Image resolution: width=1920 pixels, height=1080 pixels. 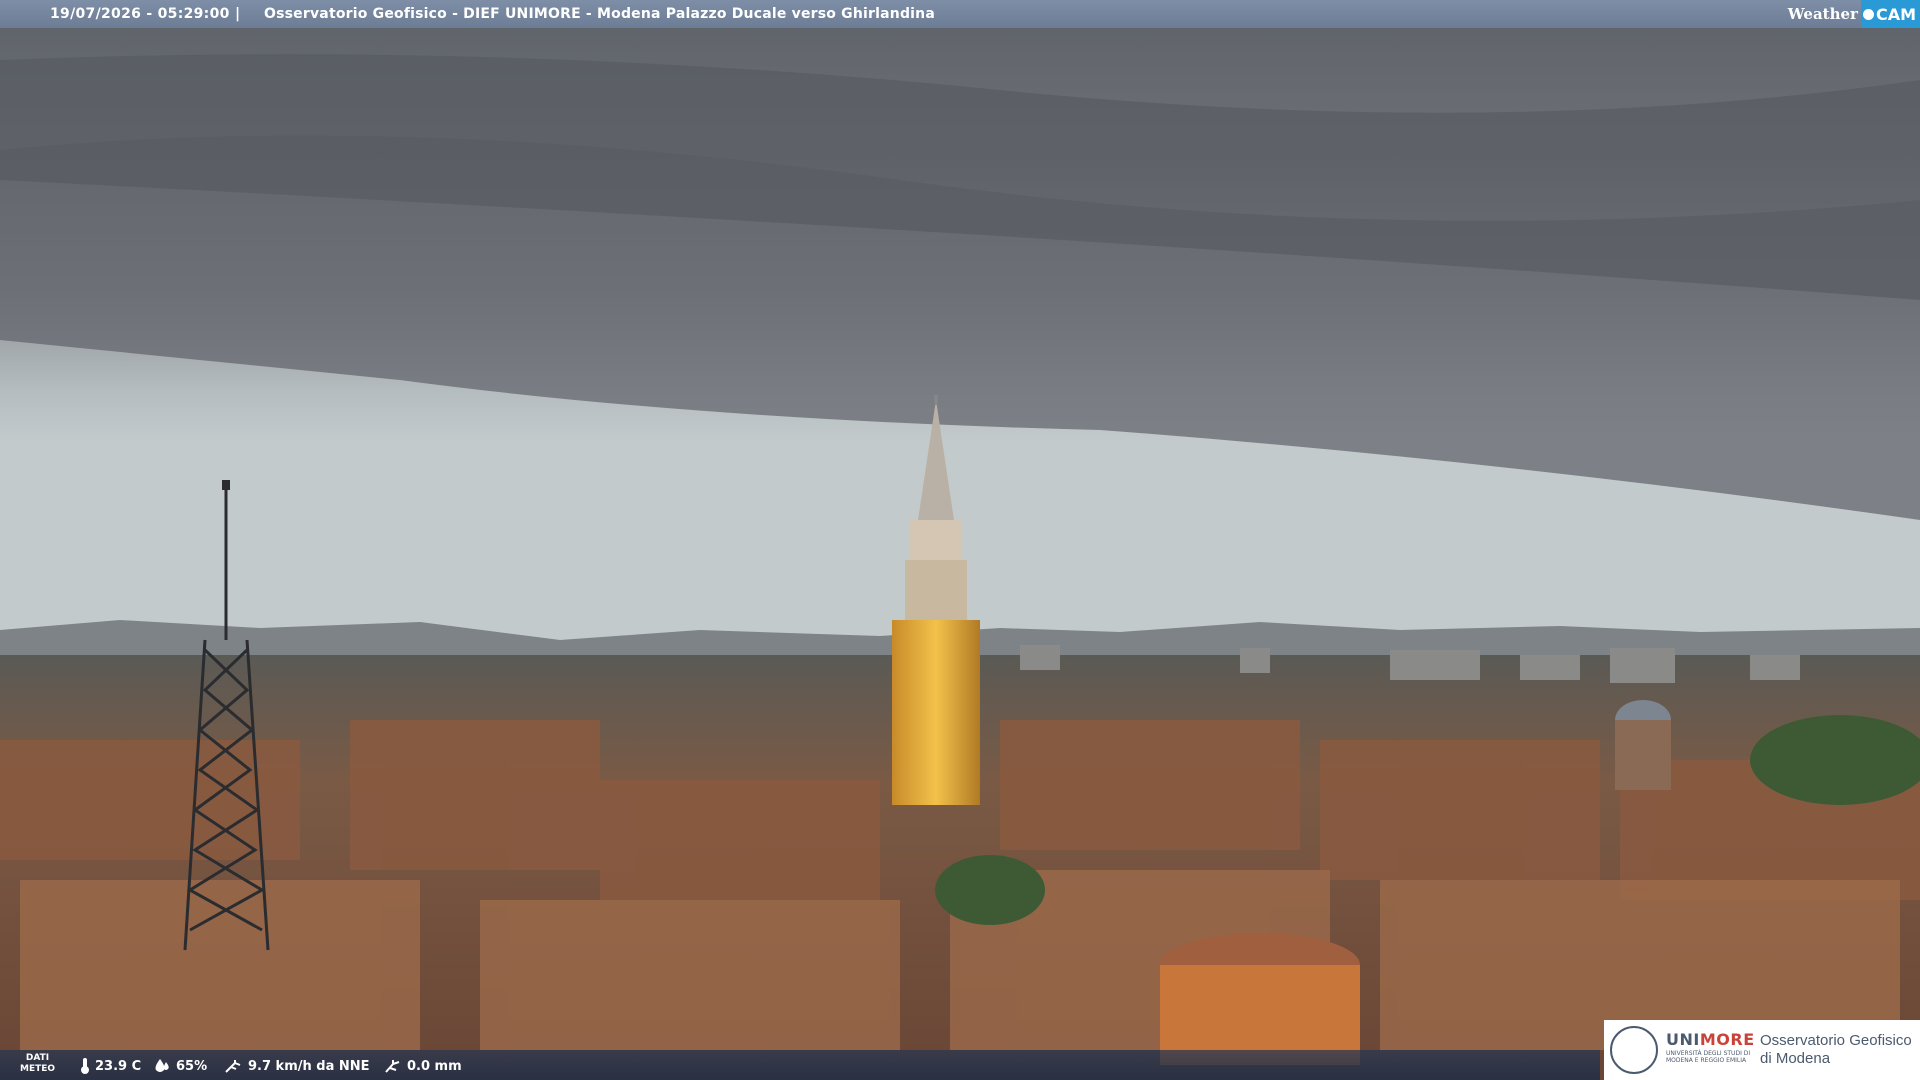 I want to click on unimore-logo-text: UNIMORE, so click(x=1710, y=1039).